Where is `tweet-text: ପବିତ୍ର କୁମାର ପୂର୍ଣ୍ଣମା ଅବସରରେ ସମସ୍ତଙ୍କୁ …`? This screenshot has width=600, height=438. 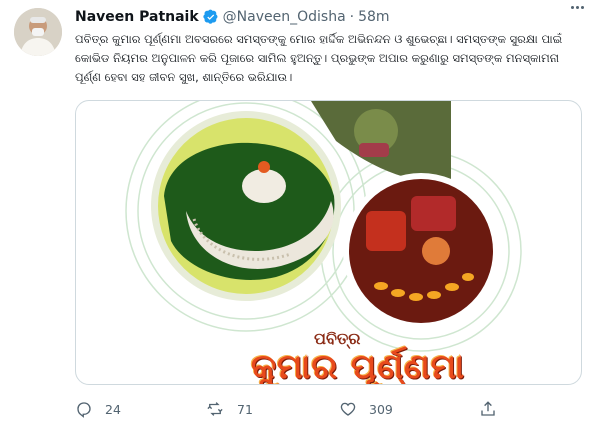
tweet-text: ପବିତ୍ର କୁମାର ପୂର୍ଣ୍ଣମା ଅବସରରେ ସମସ୍ତଙ୍କୁ … is located at coordinates (320, 58).